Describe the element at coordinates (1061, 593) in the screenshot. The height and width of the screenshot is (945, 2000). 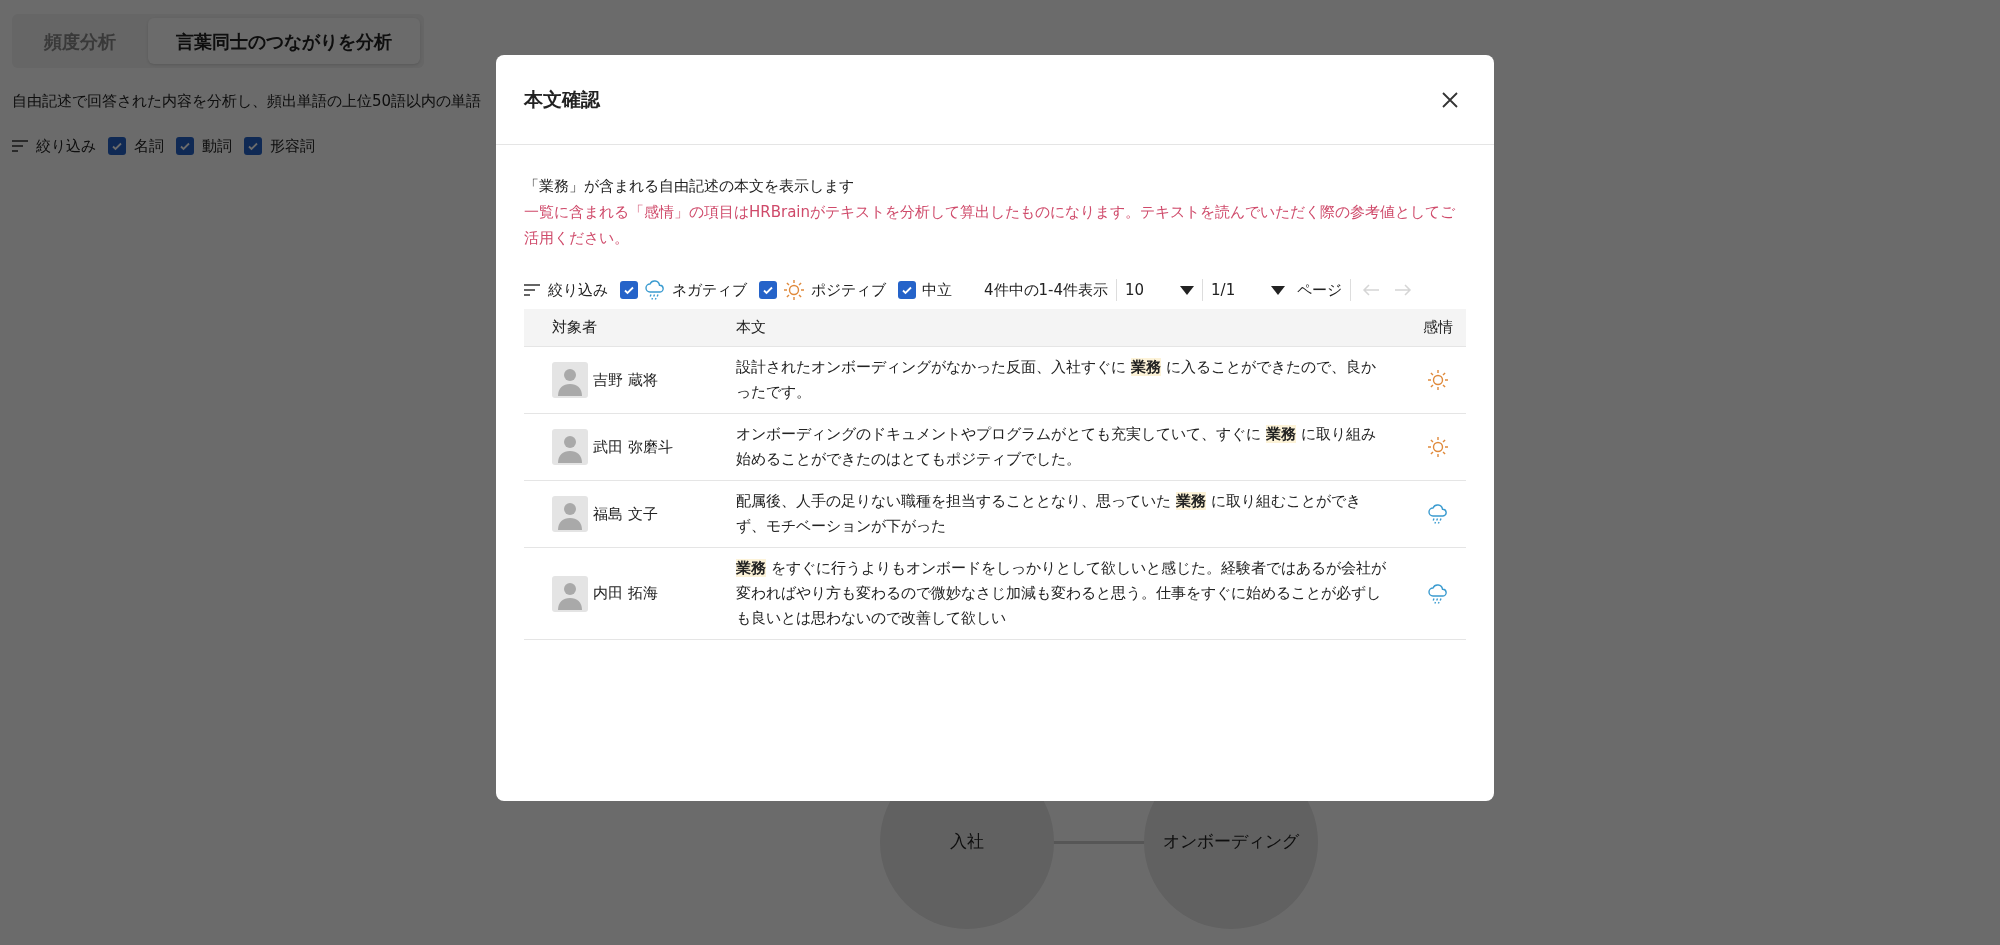
I see `response-text: 業務 をすぐに行うよりもオンボードをしっかりとして欲しいと感じた。経験者ではあるが会社が変わればやり方も変わるので微妙なさじ加減も変わると思う。仕事をすぐに始めることが必ずしも良いとは思わないので改善して欲しい` at that location.